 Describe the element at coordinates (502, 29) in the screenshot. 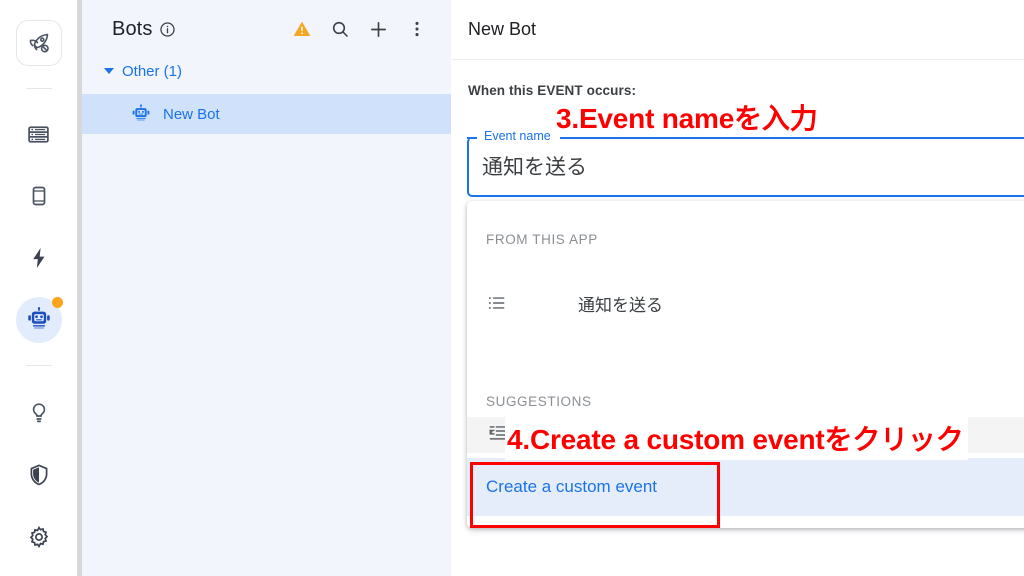

I see `page-title: New Bot` at that location.